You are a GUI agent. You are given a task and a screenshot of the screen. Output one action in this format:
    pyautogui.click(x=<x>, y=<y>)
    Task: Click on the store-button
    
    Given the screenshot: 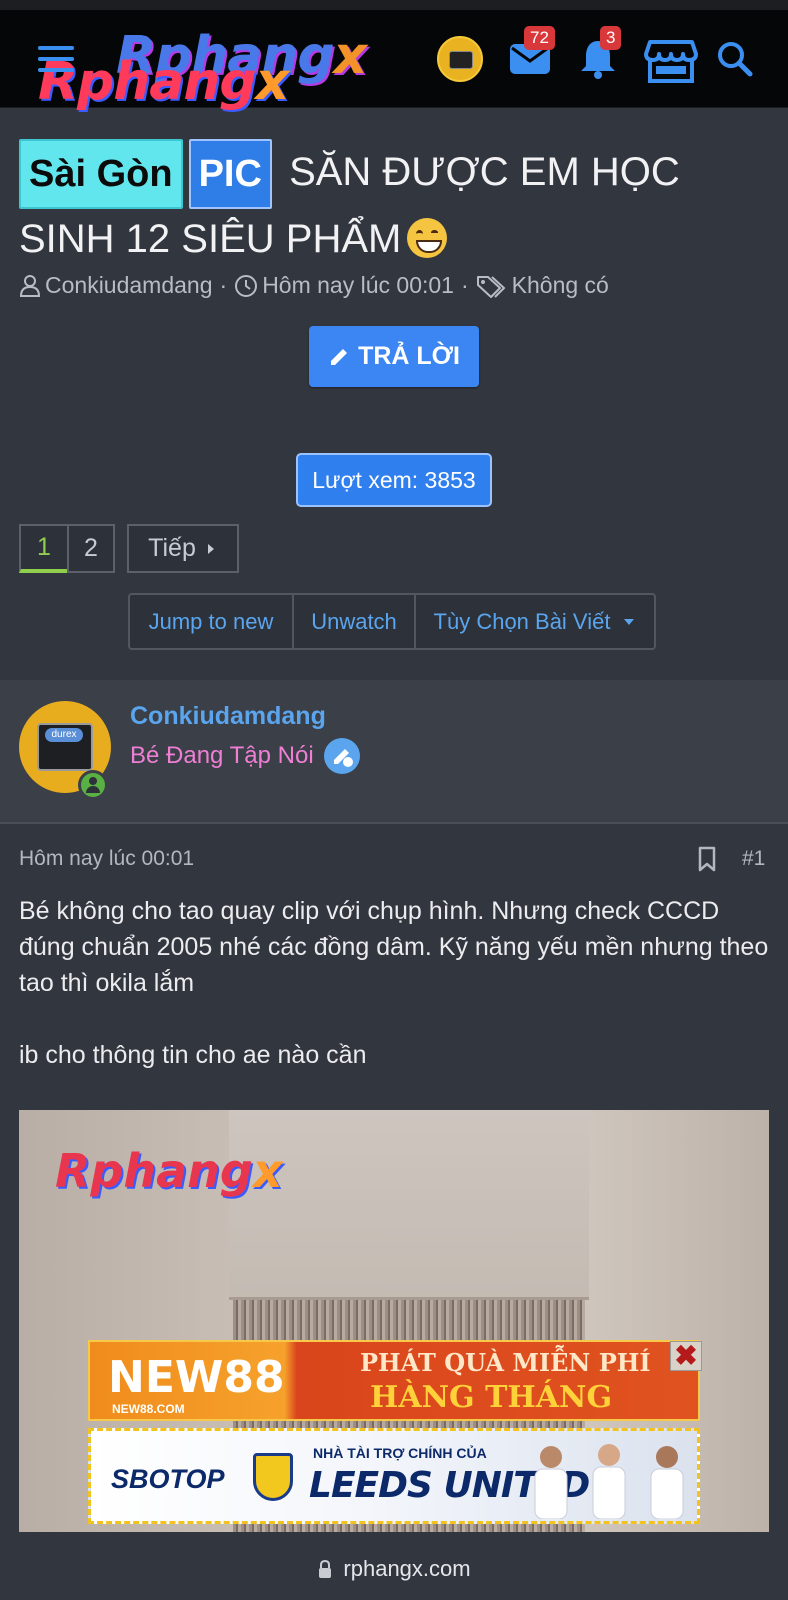 What is the action you would take?
    pyautogui.click(x=671, y=60)
    